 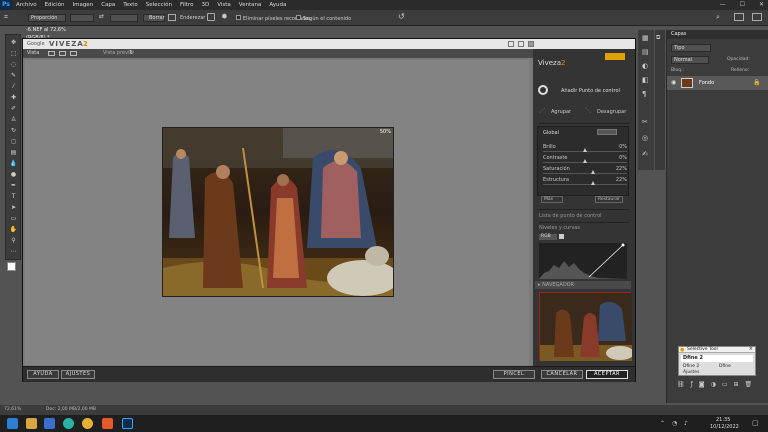 I want to click on network-icon: ◔, so click(x=674, y=423).